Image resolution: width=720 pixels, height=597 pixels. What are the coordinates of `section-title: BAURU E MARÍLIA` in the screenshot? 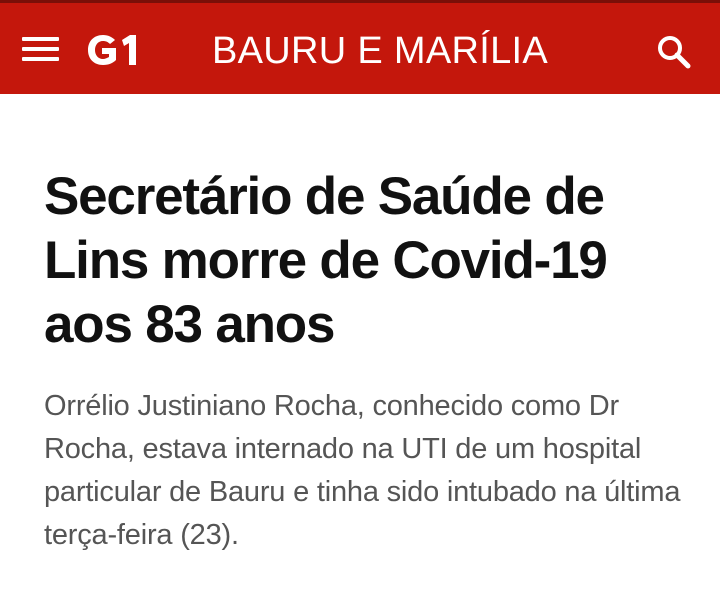 It's located at (380, 51).